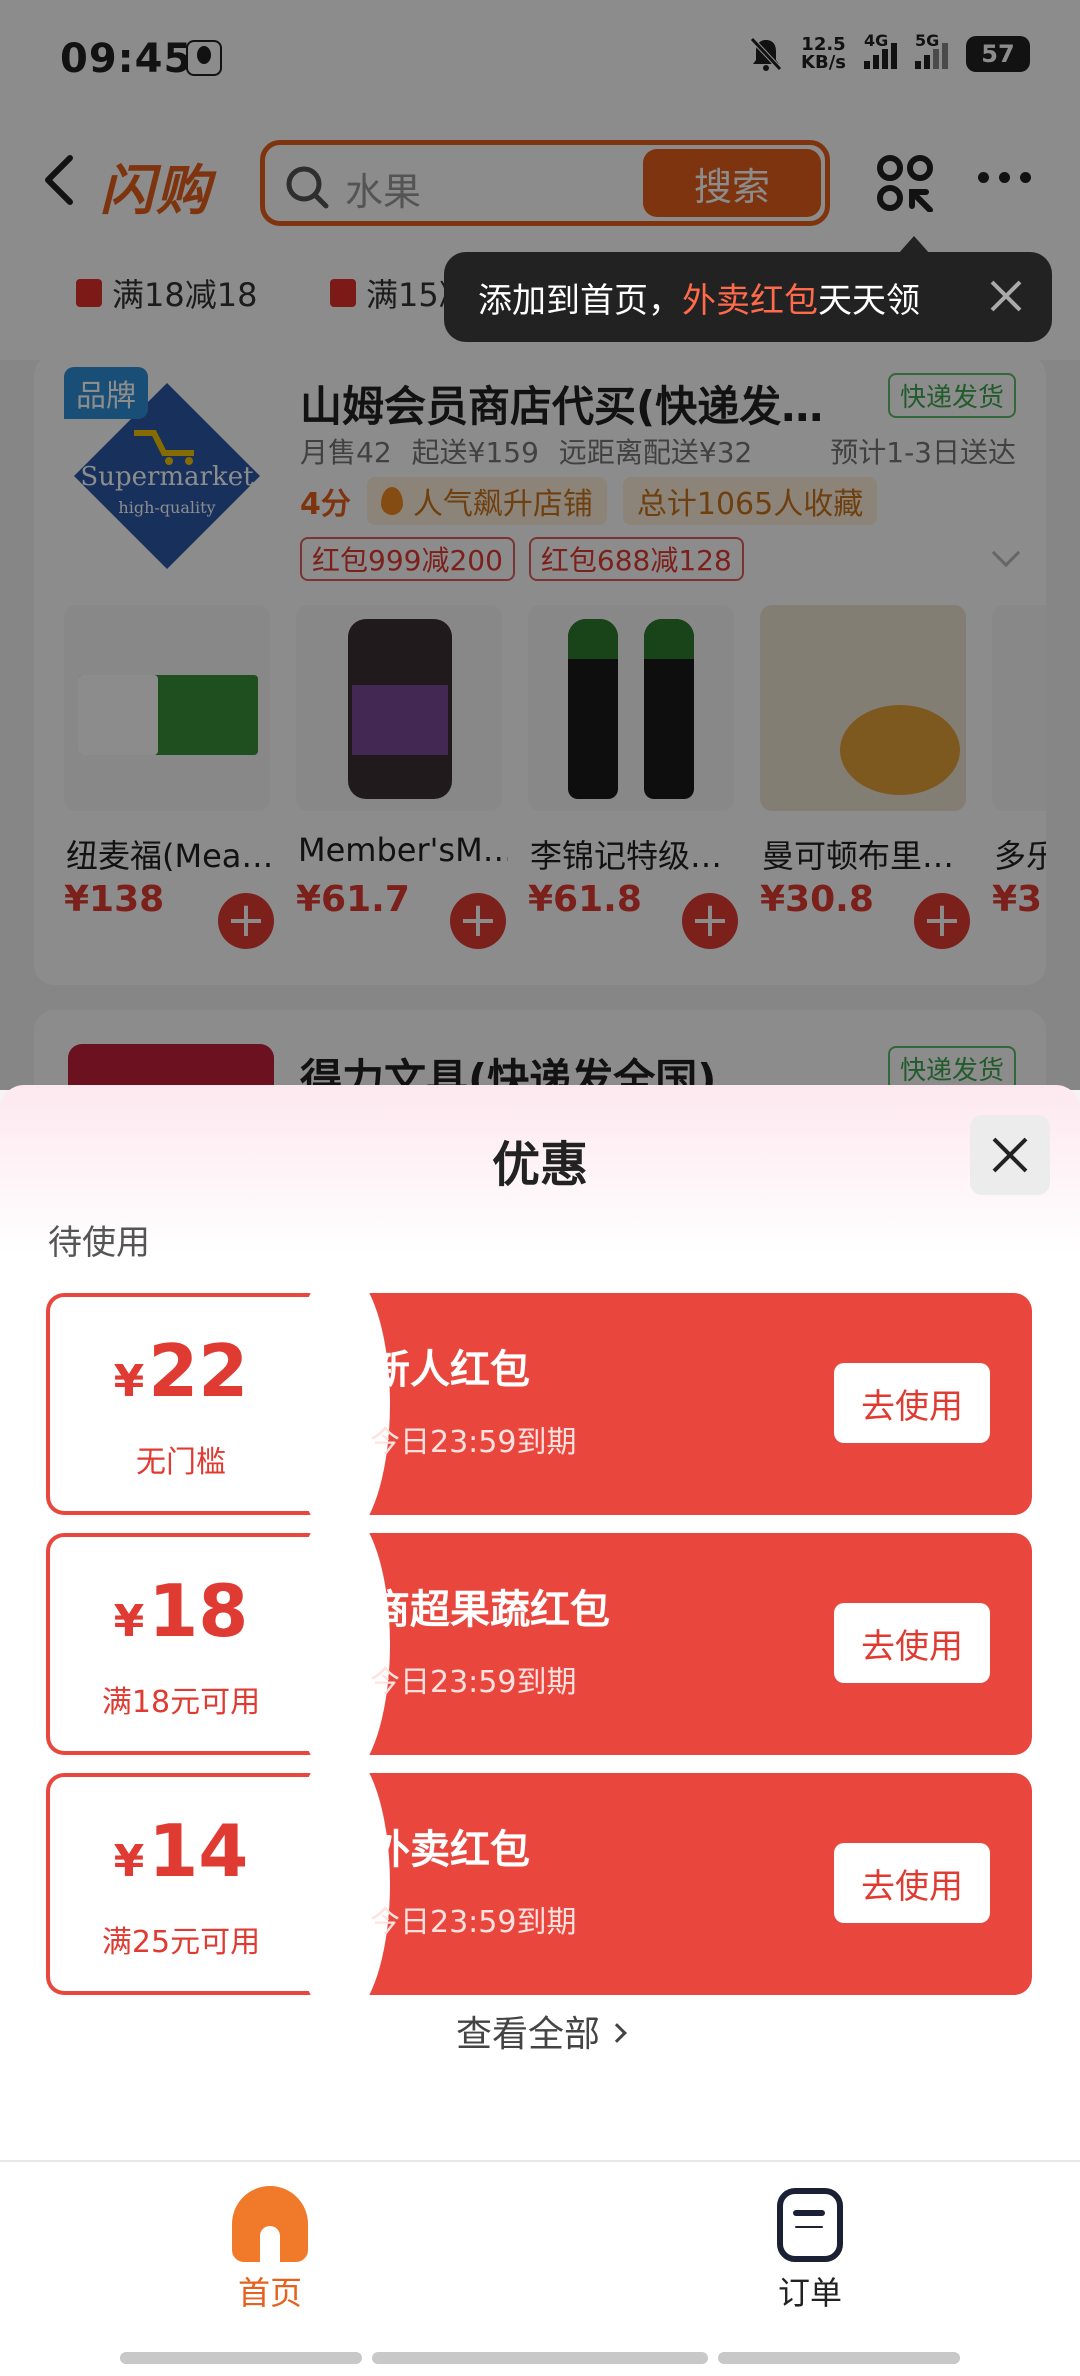  I want to click on tooltip-highlight: 外卖红包, so click(750, 300).